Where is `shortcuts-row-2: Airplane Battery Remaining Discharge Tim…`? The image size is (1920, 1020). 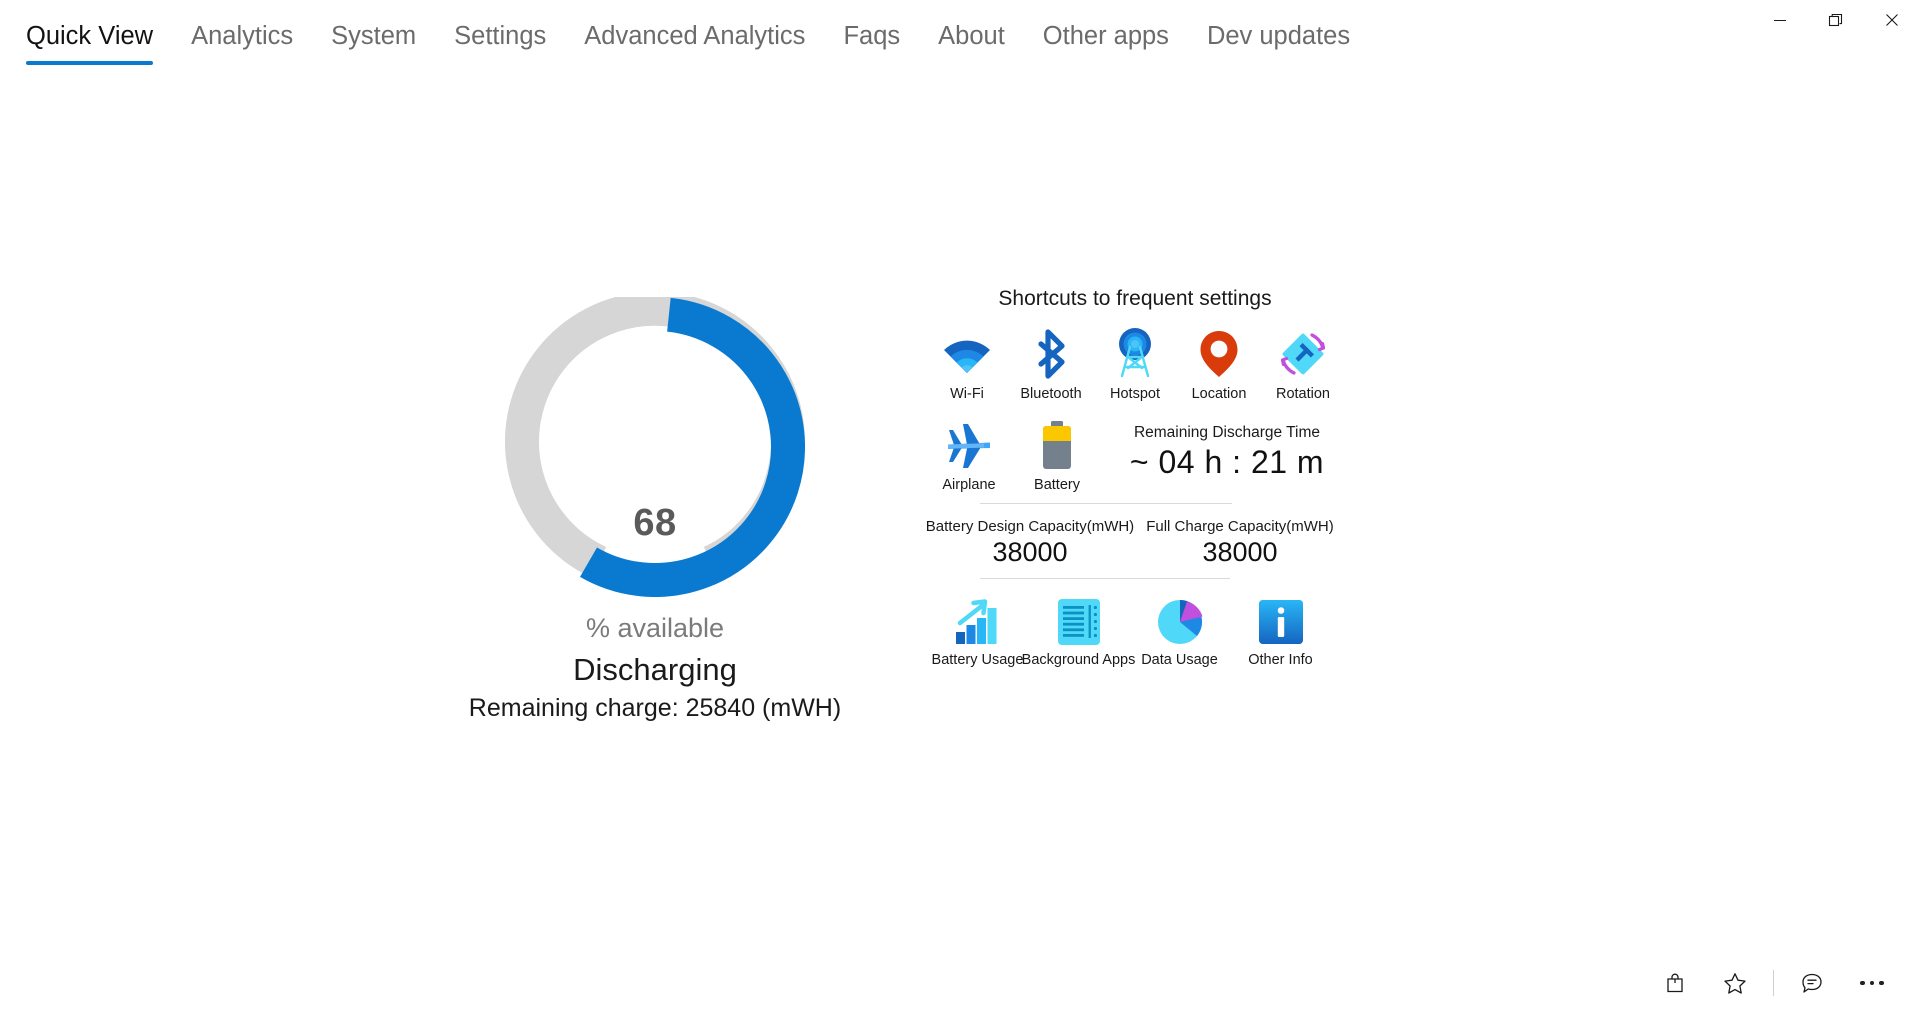
shortcuts-row-2: Airplane Battery Remaining Discharge Tim… is located at coordinates (1135, 454).